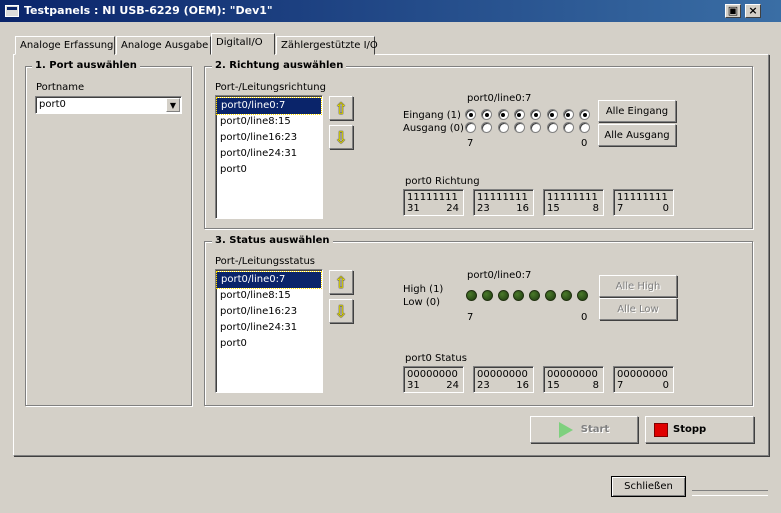  What do you see at coordinates (327, 45) in the screenshot?
I see `tab-zaehler-io: Zählergestützte I/O` at bounding box center [327, 45].